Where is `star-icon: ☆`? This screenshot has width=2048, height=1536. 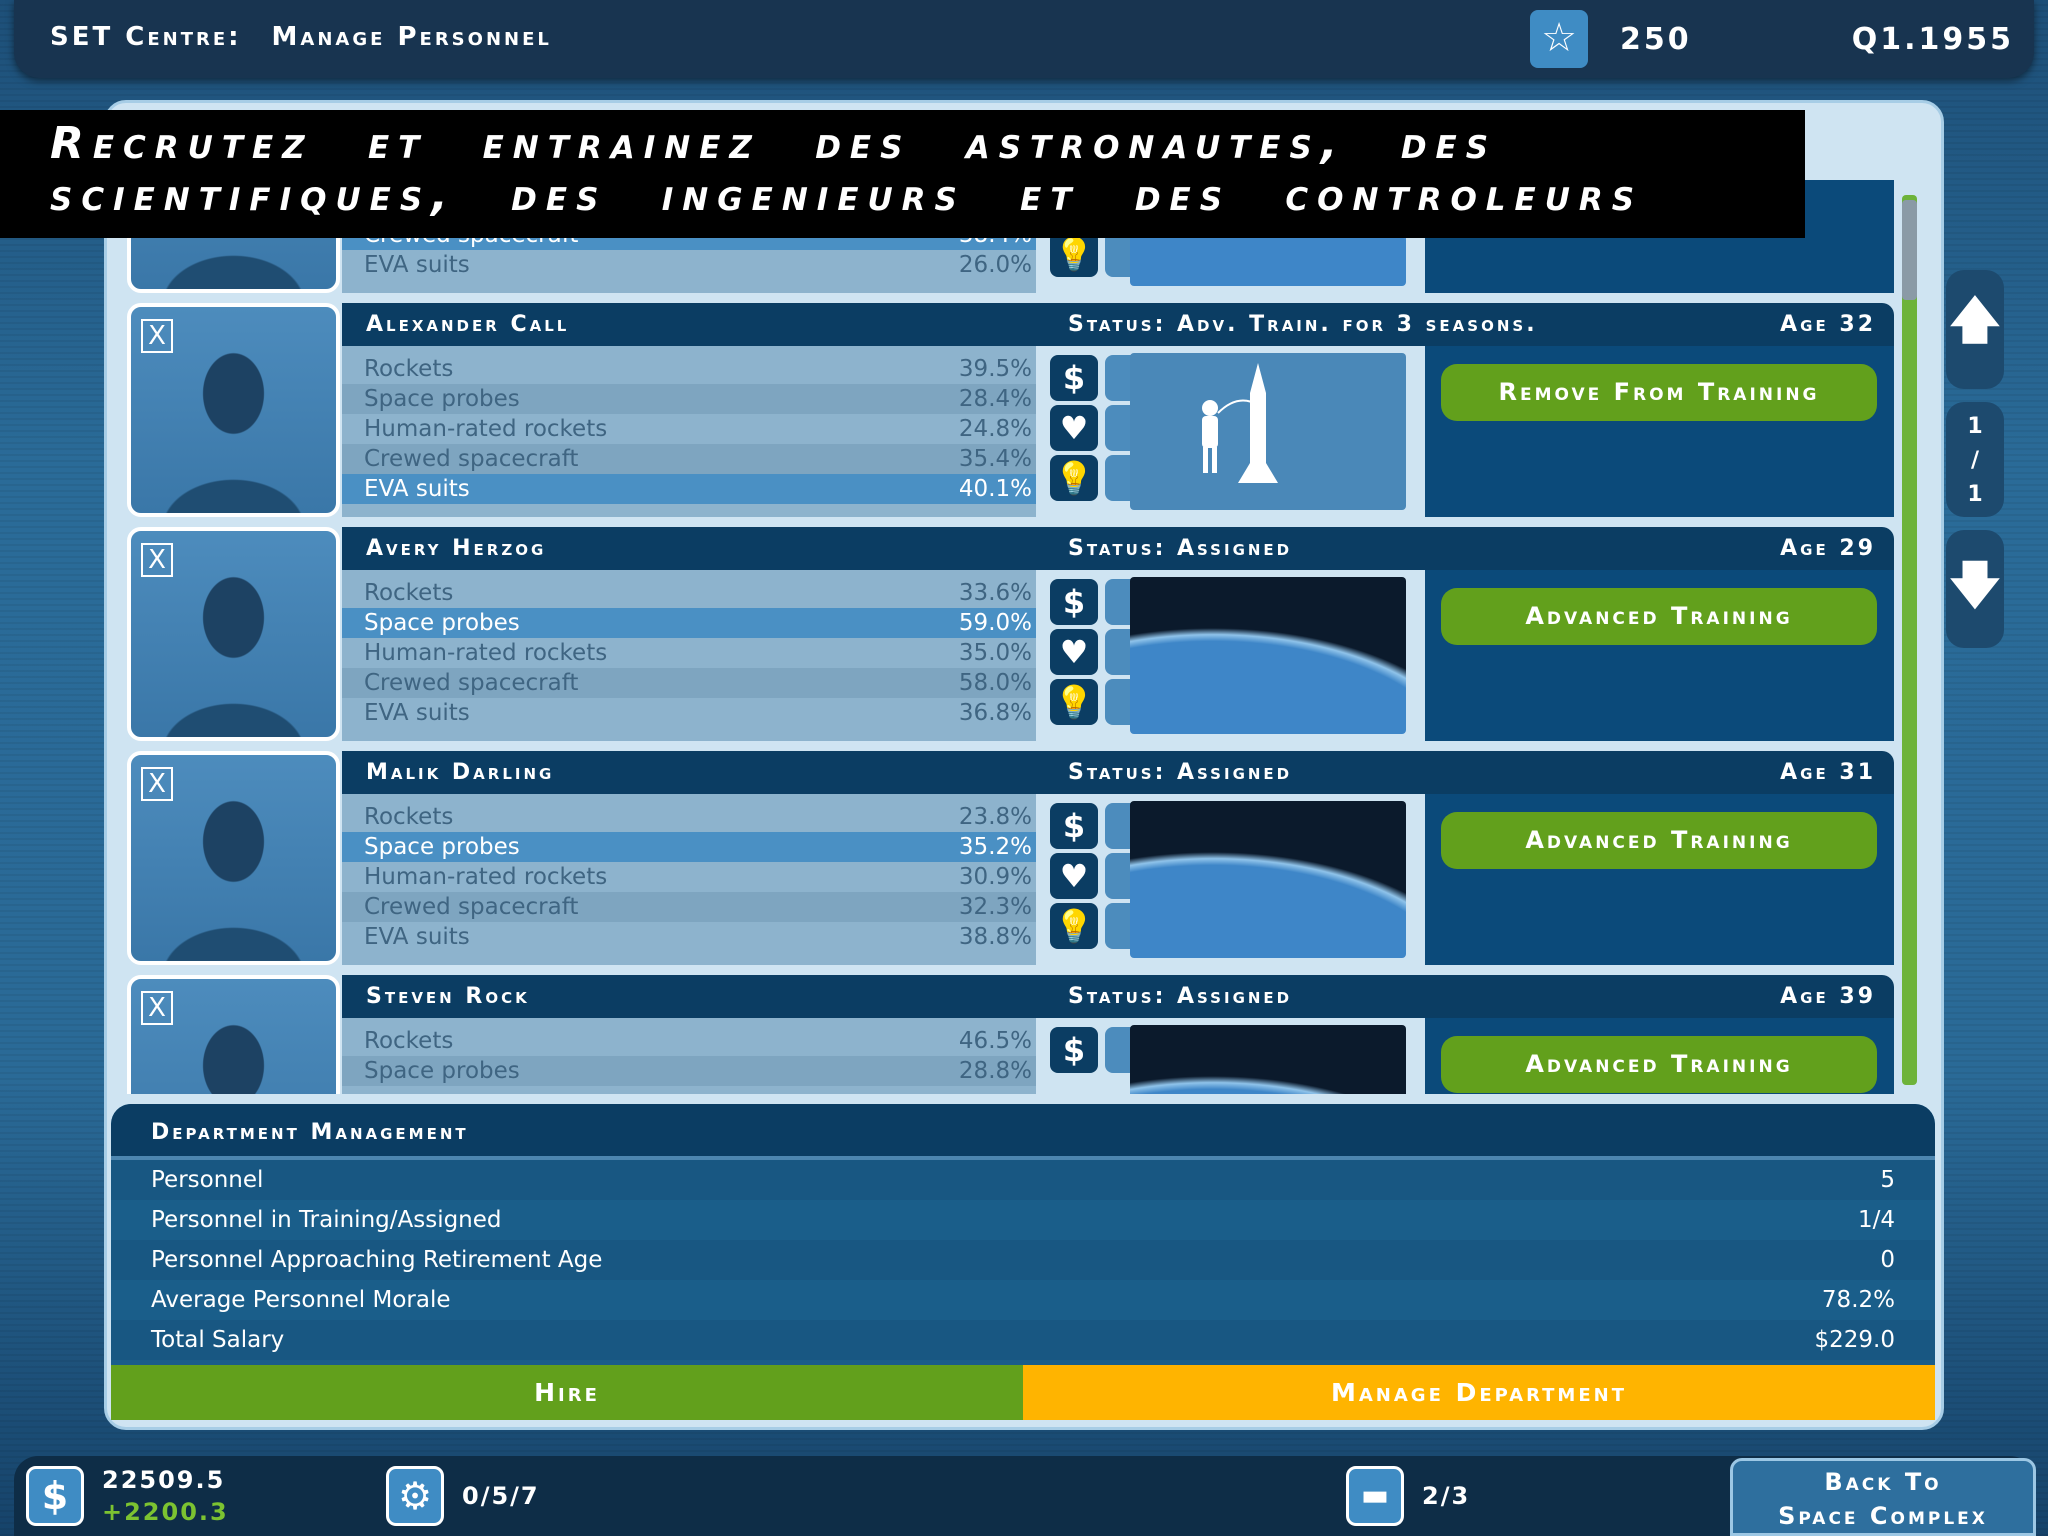
star-icon: ☆ is located at coordinates (1559, 39).